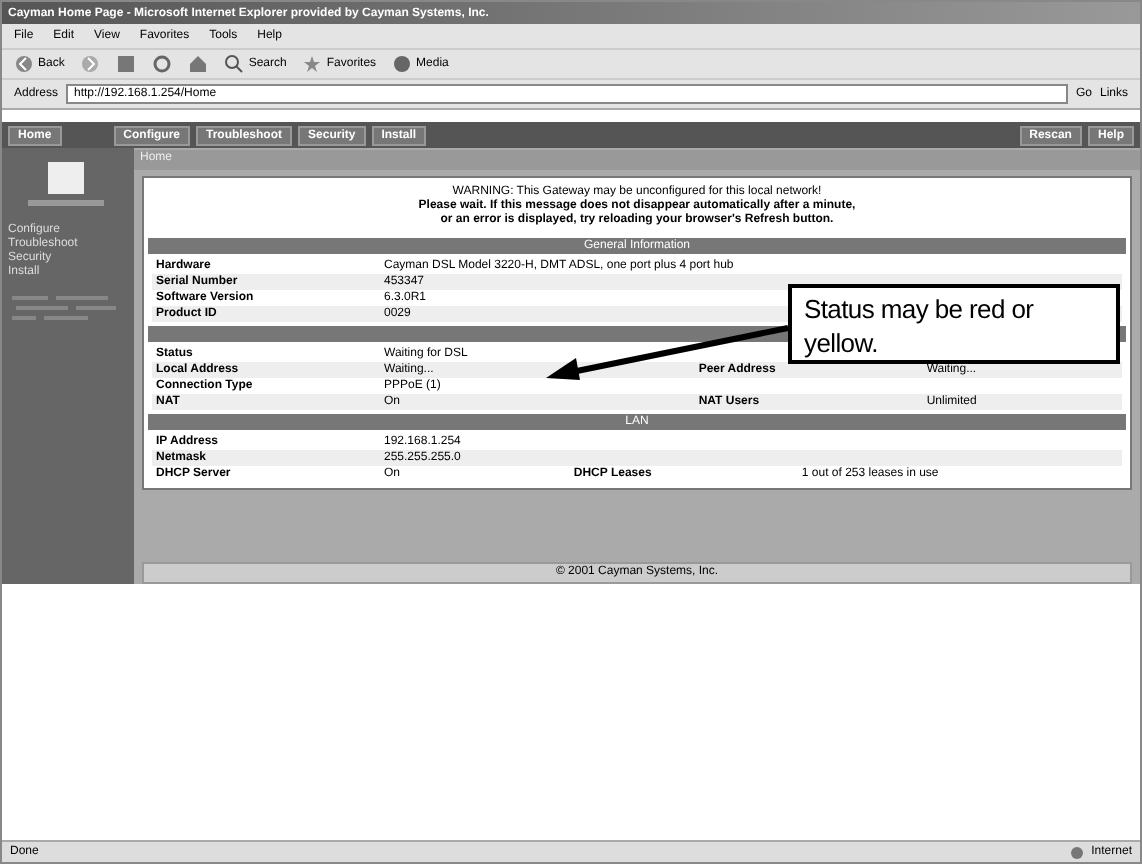 This screenshot has height=864, width=1142. I want to click on back-icon, so click(24, 64).